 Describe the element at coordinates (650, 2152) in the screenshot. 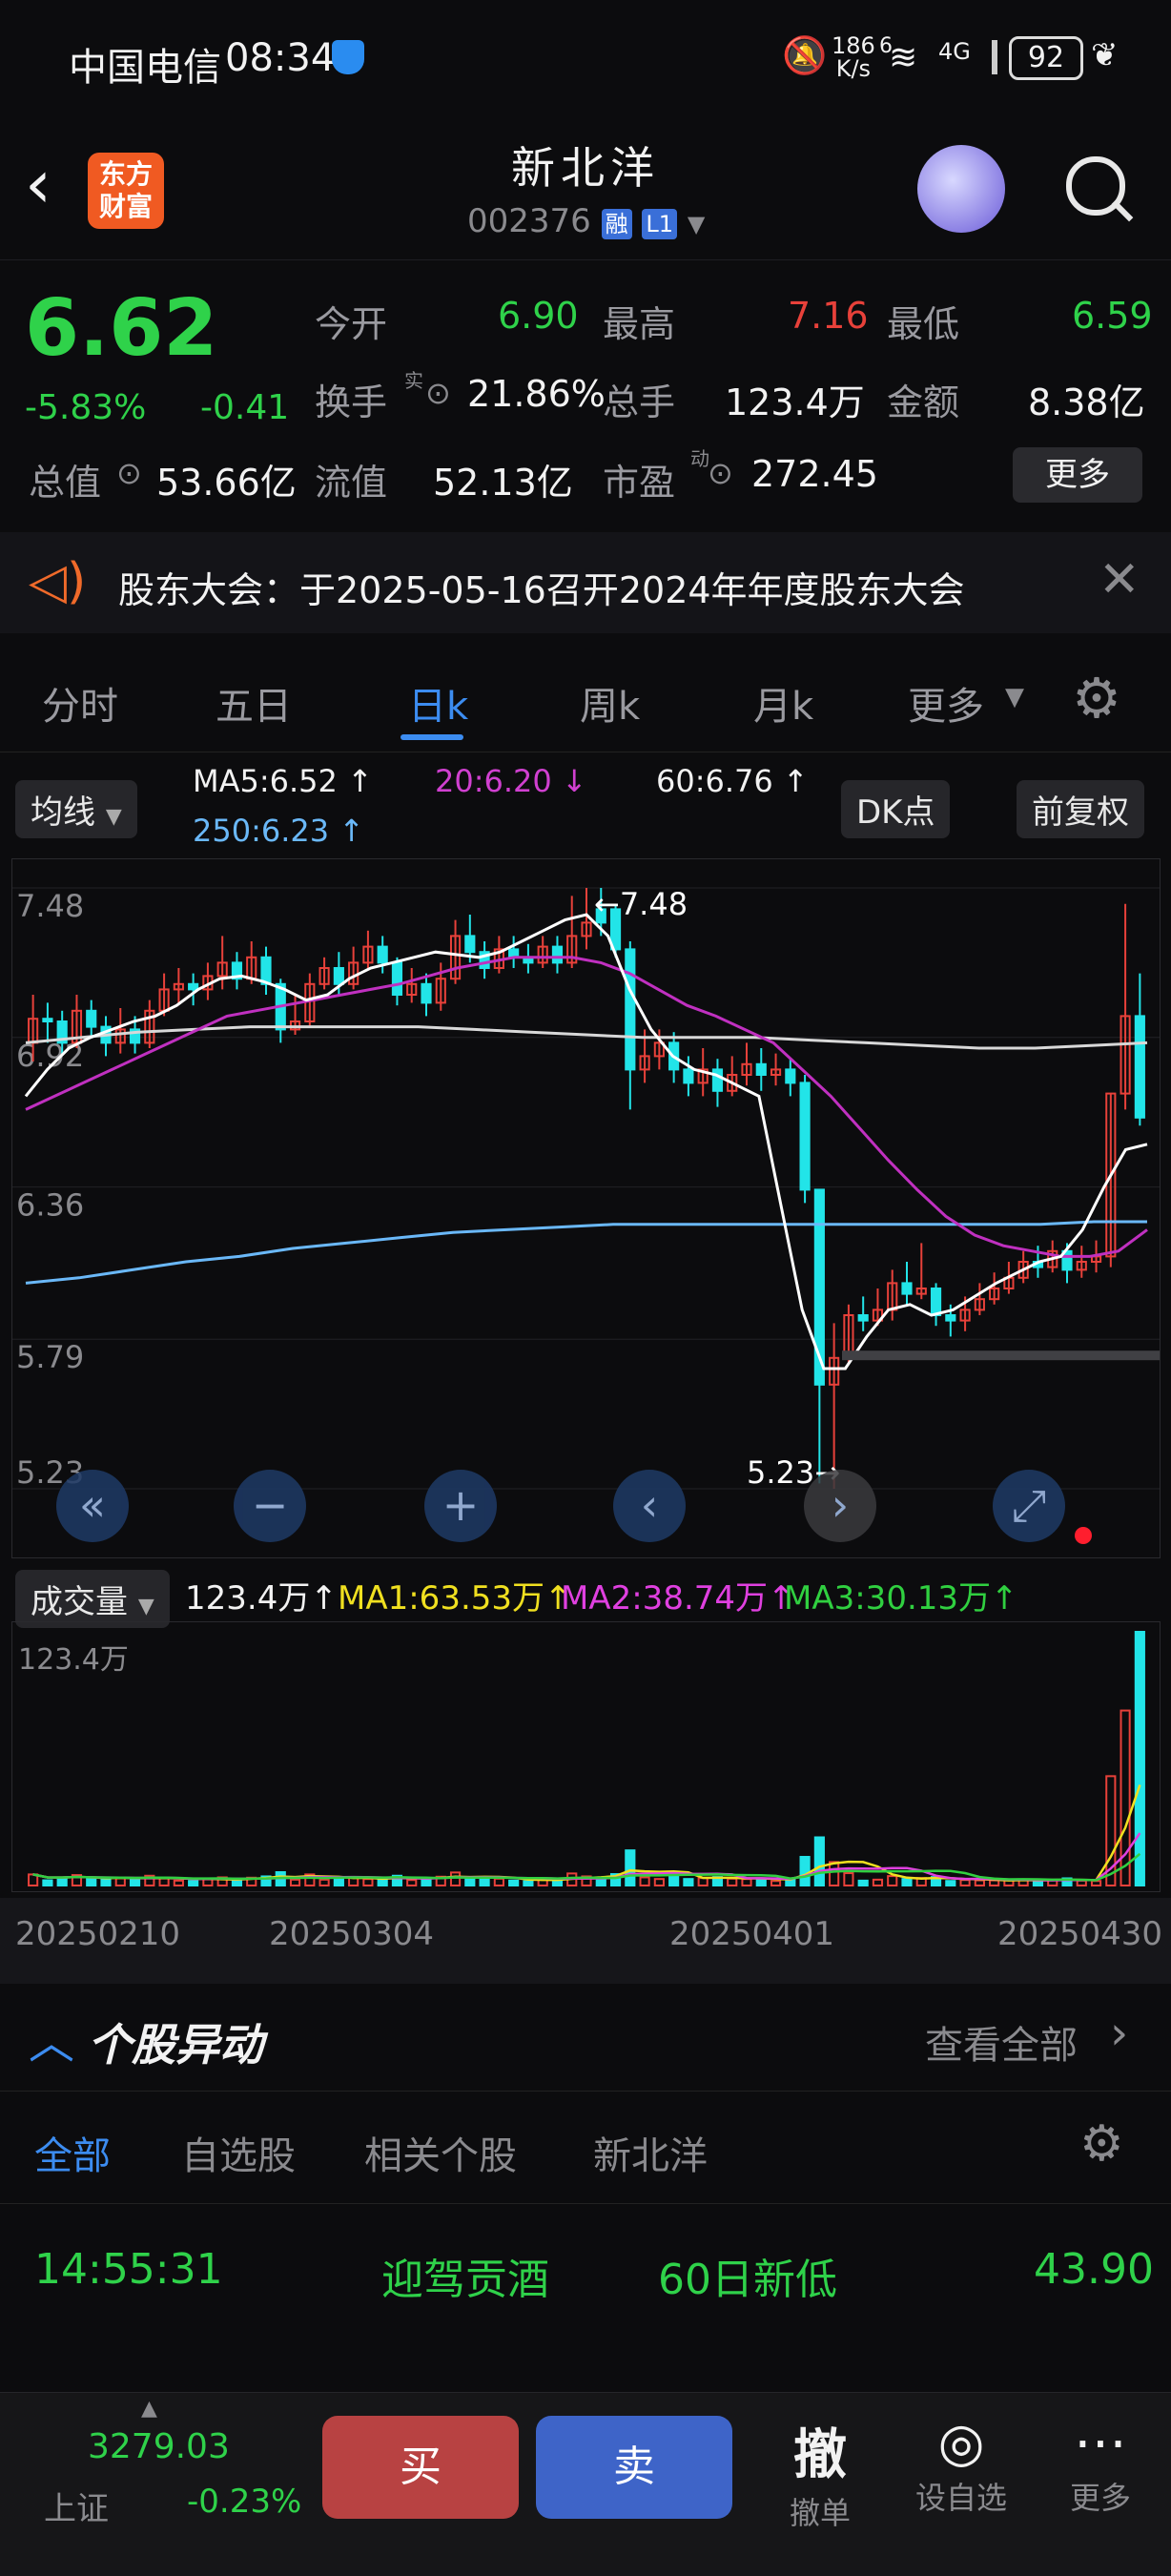

I see `tab-this-stock: 新北洋` at that location.